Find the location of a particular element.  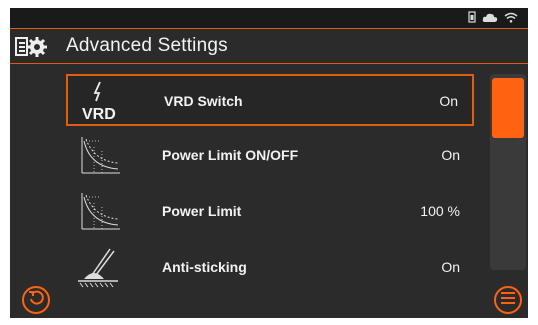

cloud-icon is located at coordinates (490, 19).